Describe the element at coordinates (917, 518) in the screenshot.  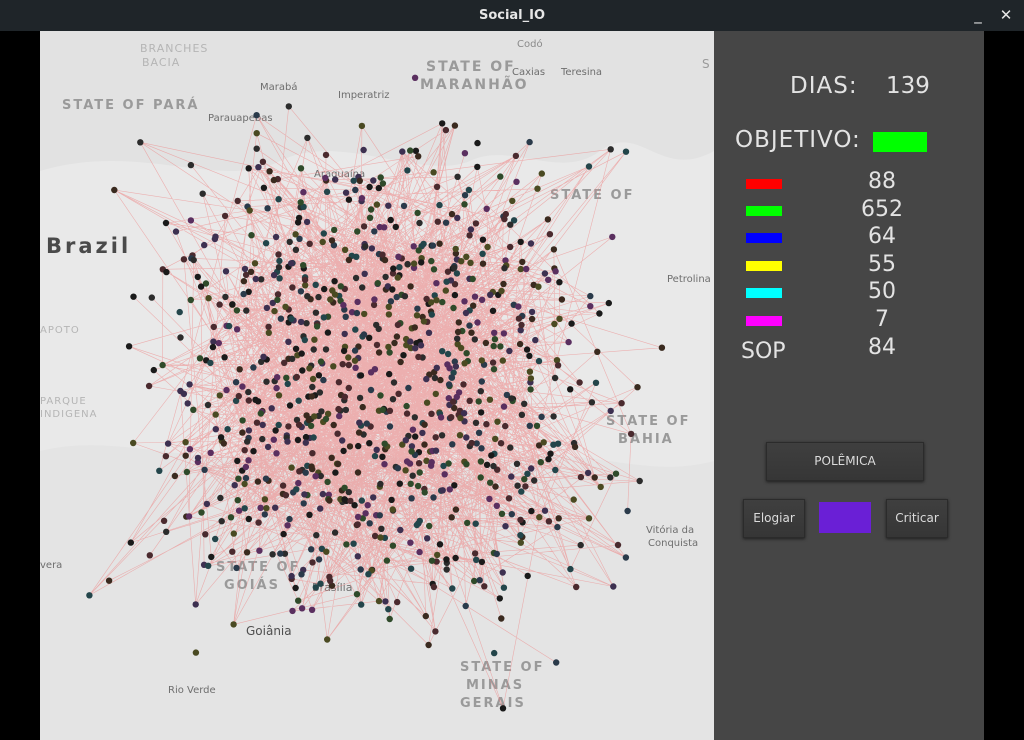
I see `criticize-button: Criticar` at that location.